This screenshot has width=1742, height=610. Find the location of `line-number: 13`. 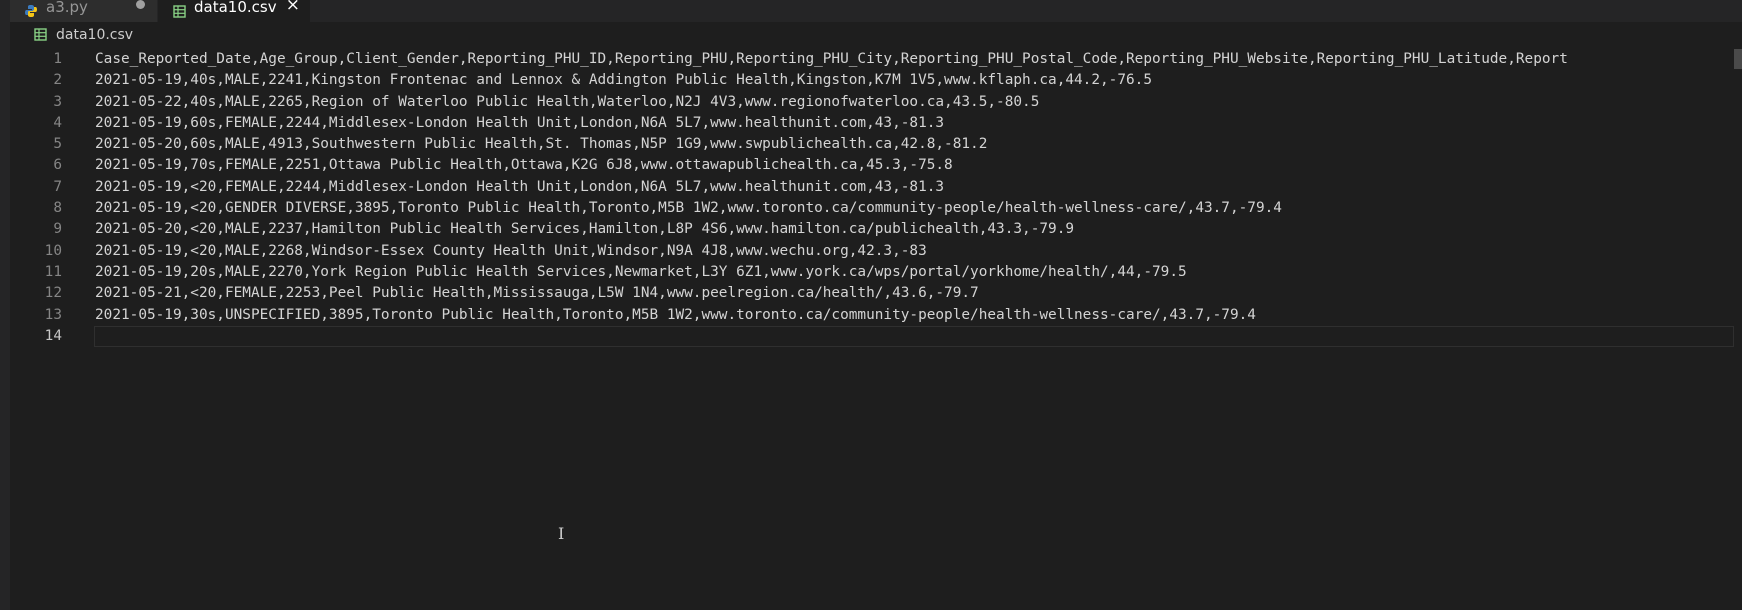

line-number: 13 is located at coordinates (53, 314).